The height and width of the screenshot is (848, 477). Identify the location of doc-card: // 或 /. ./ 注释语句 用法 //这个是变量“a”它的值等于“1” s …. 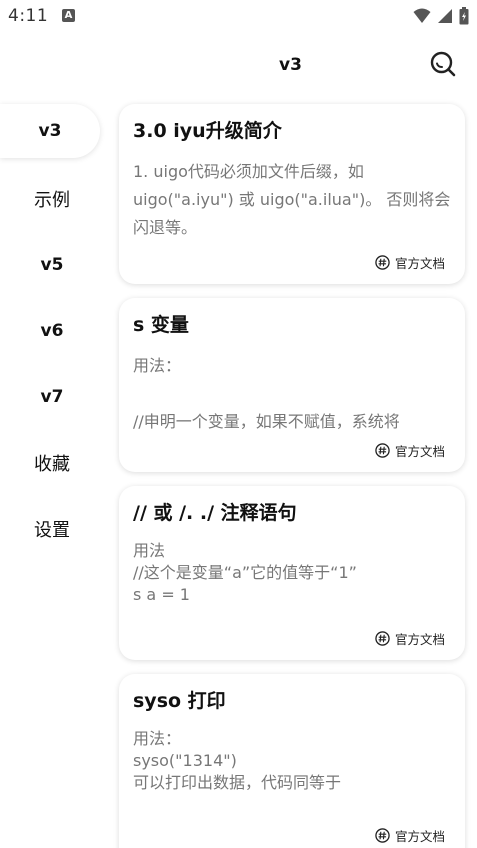
(292, 573).